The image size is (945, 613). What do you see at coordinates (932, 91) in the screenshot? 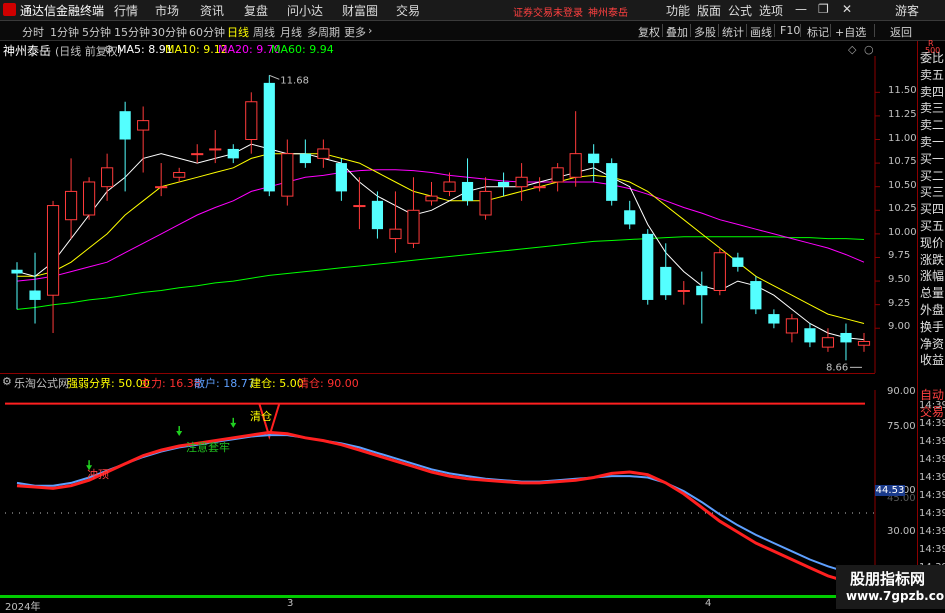
I see `rp-field-2: 卖四` at bounding box center [932, 91].